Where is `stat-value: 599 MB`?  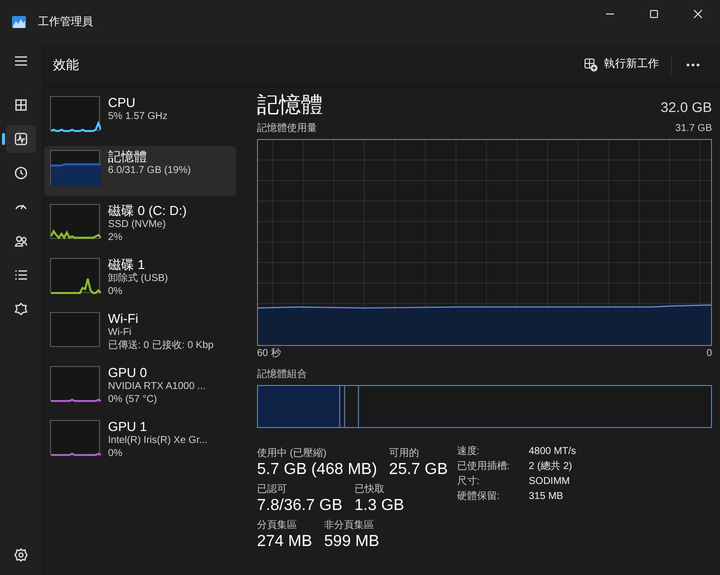 stat-value: 599 MB is located at coordinates (352, 542).